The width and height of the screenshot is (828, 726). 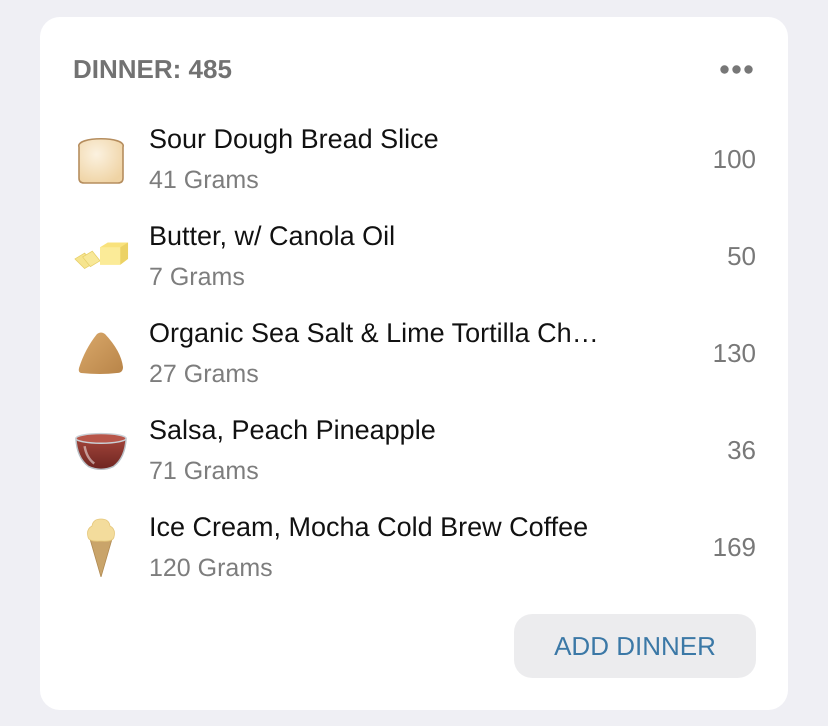 I want to click on food-amount: 71 Grams, so click(x=204, y=471).